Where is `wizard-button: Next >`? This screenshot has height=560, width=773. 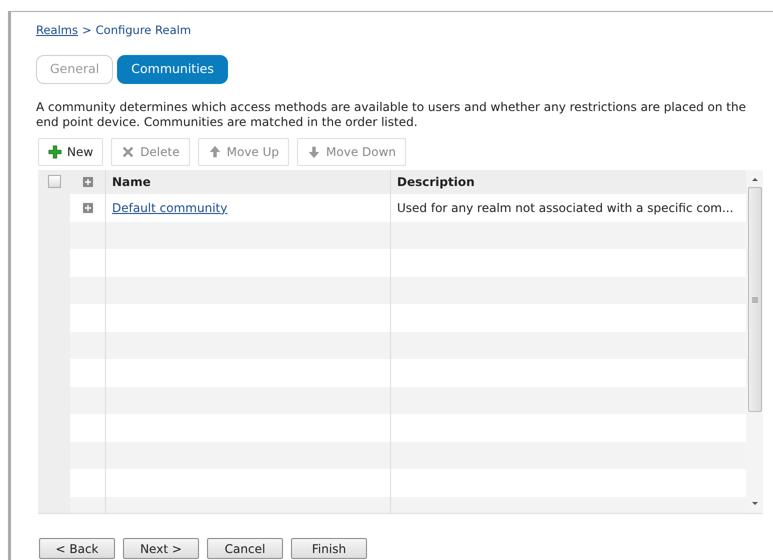 wizard-button: Next > is located at coordinates (161, 548).